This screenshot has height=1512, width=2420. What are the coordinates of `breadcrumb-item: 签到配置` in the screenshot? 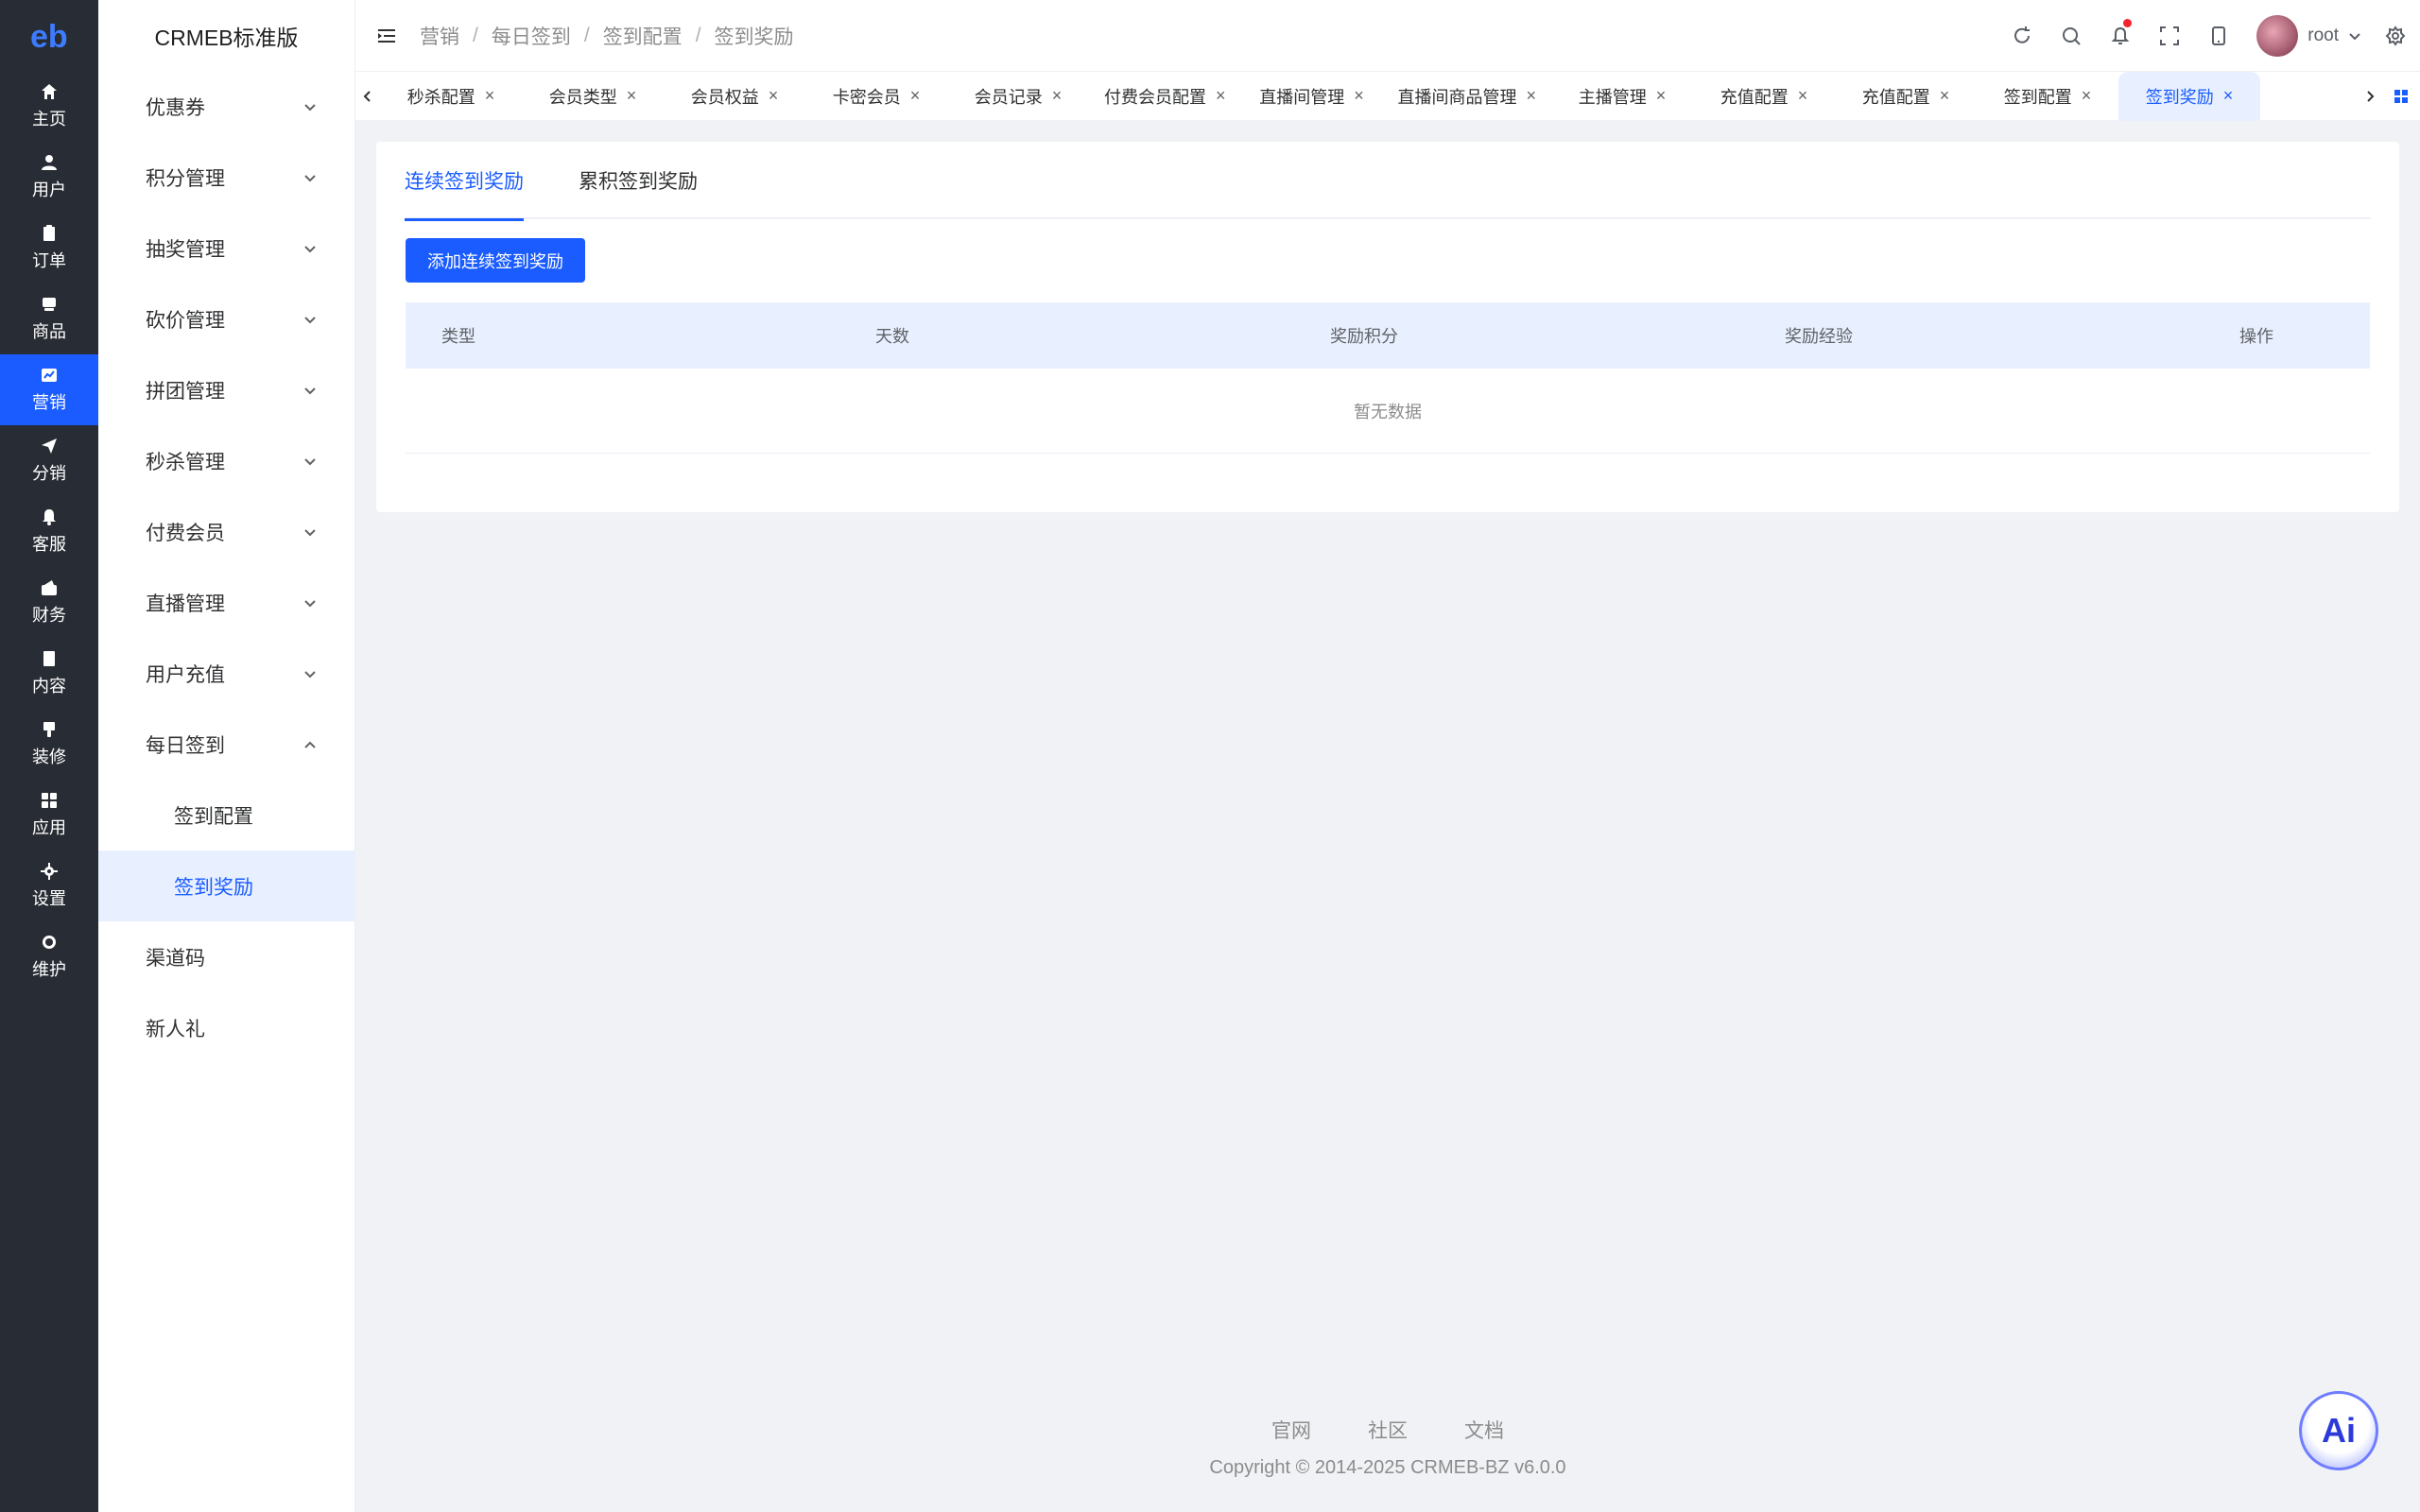 It's located at (643, 36).